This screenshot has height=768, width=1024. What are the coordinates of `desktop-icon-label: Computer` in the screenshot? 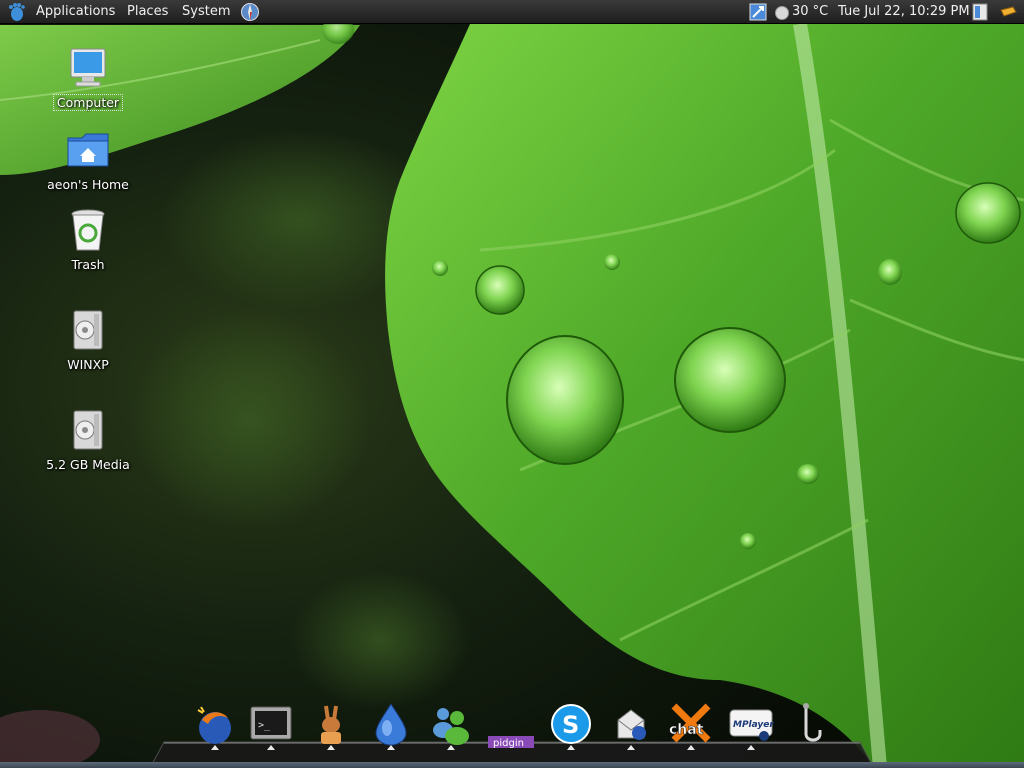 It's located at (88, 102).